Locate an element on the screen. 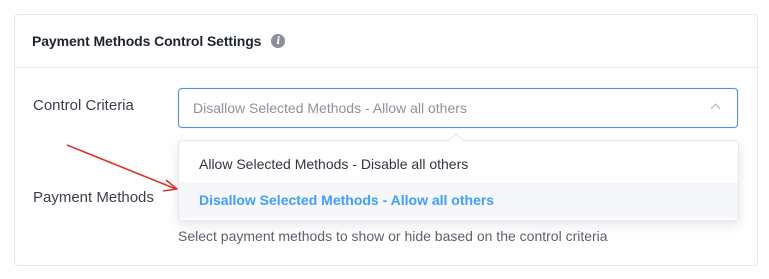 Image resolution: width=769 pixels, height=279 pixels. control-criteria-label: Control Criteria is located at coordinates (83, 105).